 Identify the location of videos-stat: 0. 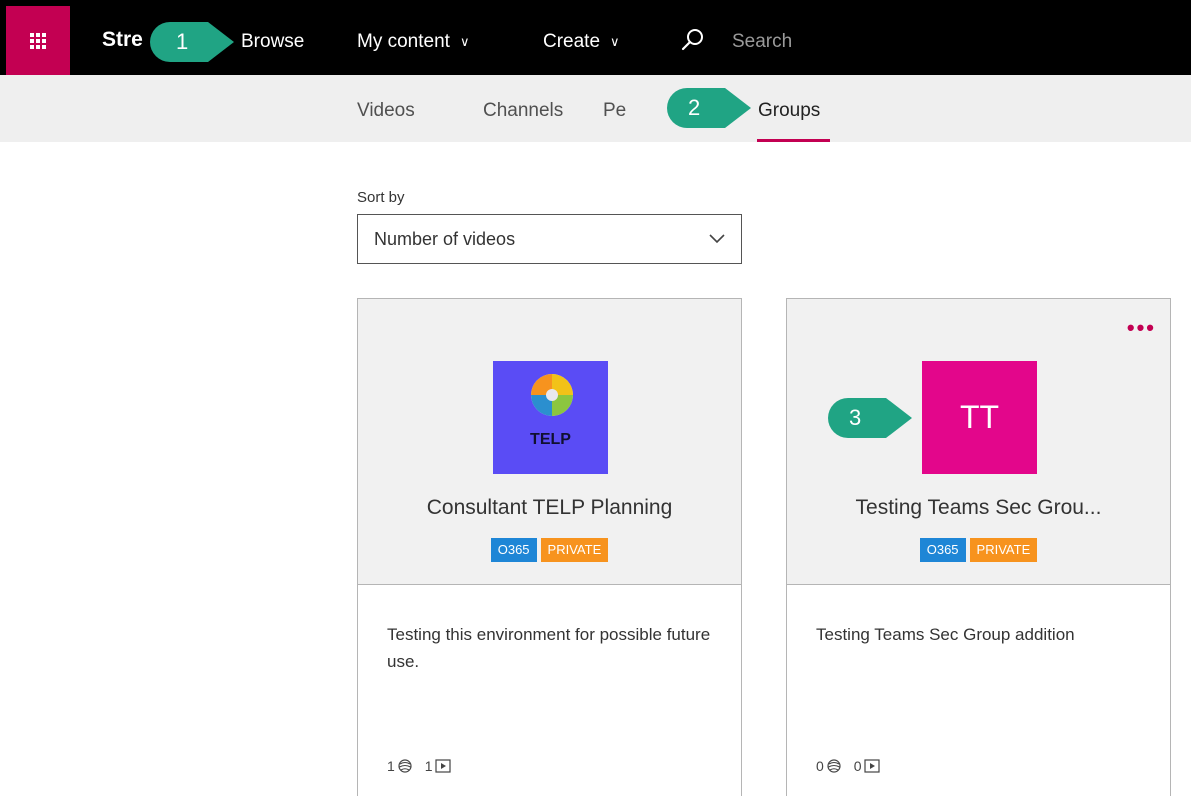
(867, 766).